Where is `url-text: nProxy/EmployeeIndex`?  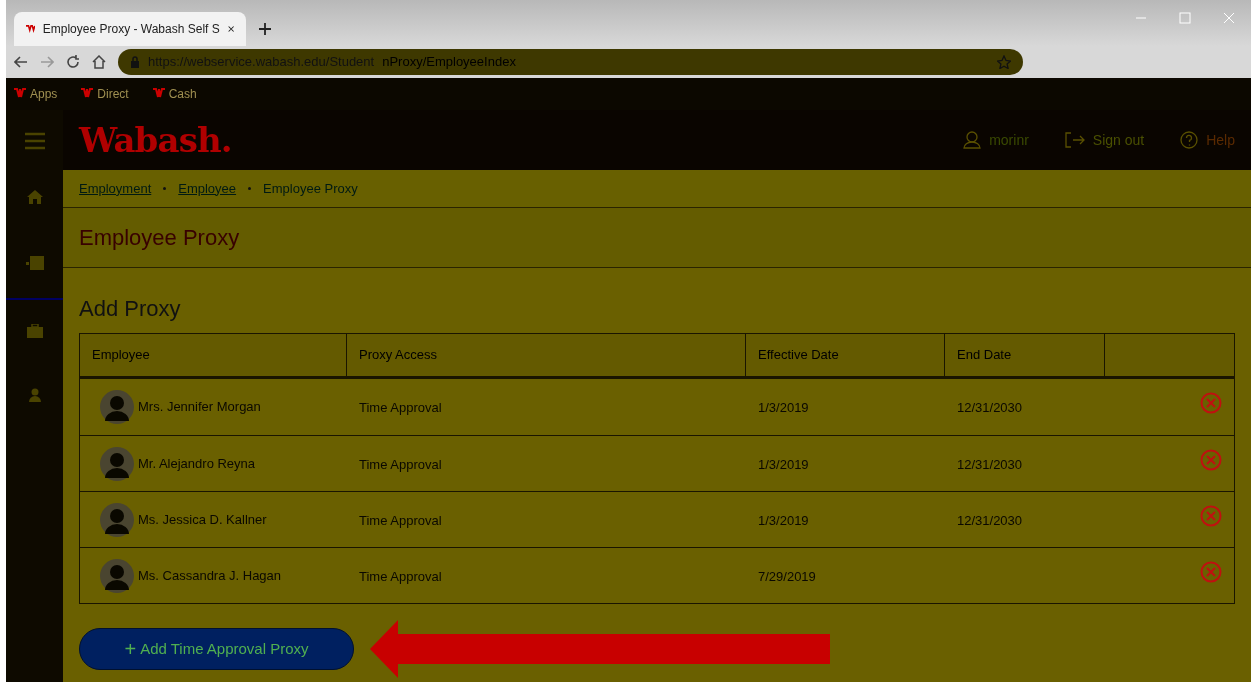
url-text: nProxy/EmployeeIndex is located at coordinates (449, 62).